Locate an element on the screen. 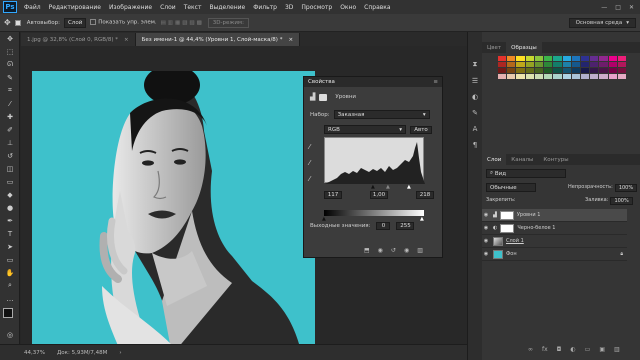 Image resolution: width=640 pixels, height=360 pixels. maximize-icon: □ is located at coordinates (618, 7).